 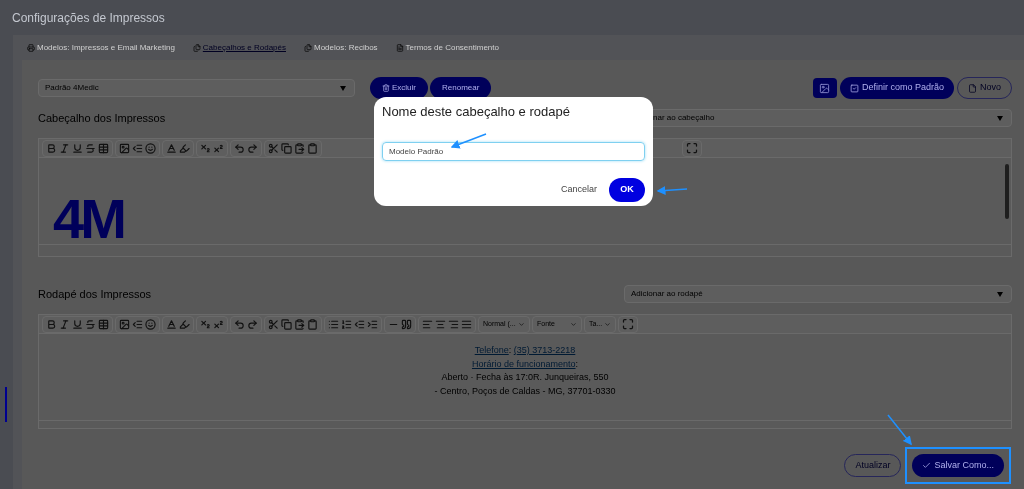 What do you see at coordinates (346, 324) in the screenshot?
I see `numbered-list-icon` at bounding box center [346, 324].